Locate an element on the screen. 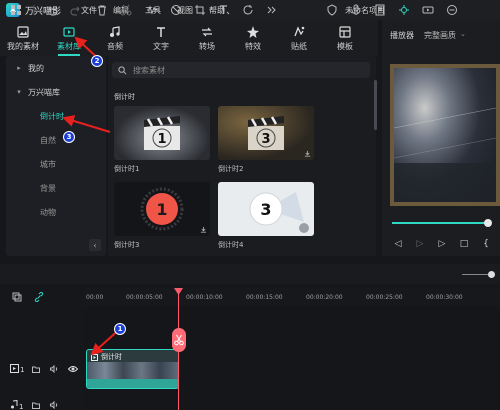  library-scrollbar is located at coordinates (375, 105).